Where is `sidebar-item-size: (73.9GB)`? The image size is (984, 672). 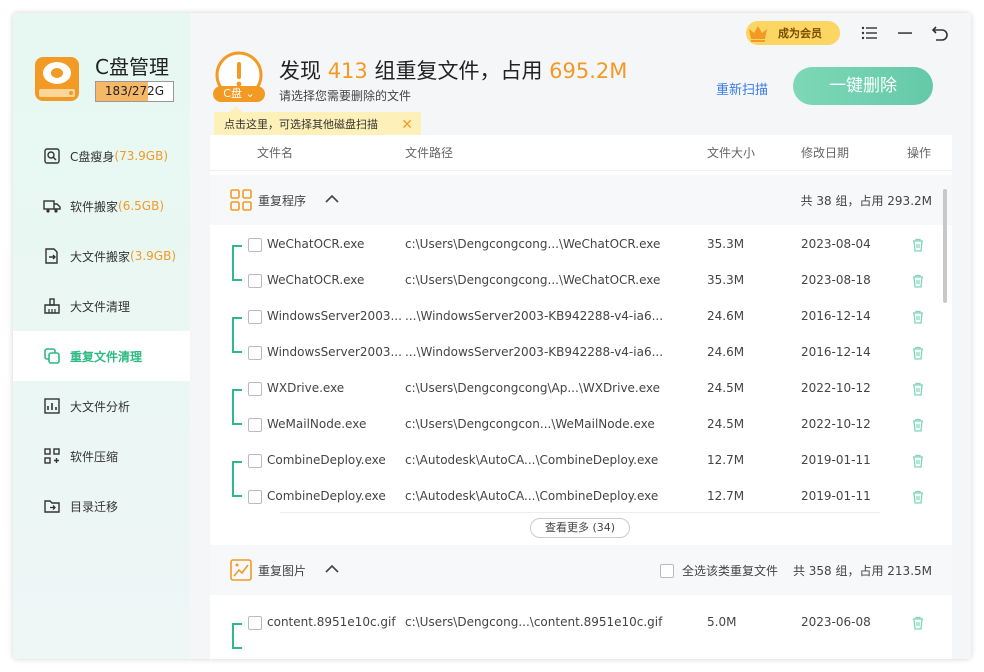 sidebar-item-size: (73.9GB) is located at coordinates (141, 156).